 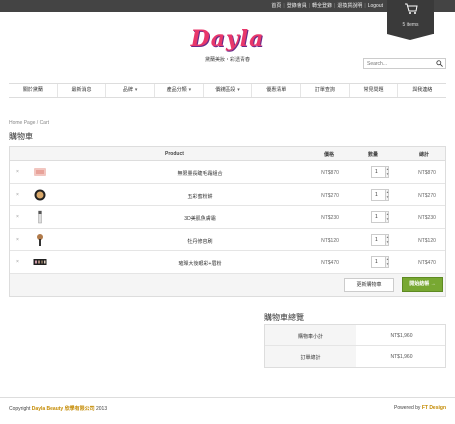 I want to click on product-price: NT$270, so click(x=330, y=195).